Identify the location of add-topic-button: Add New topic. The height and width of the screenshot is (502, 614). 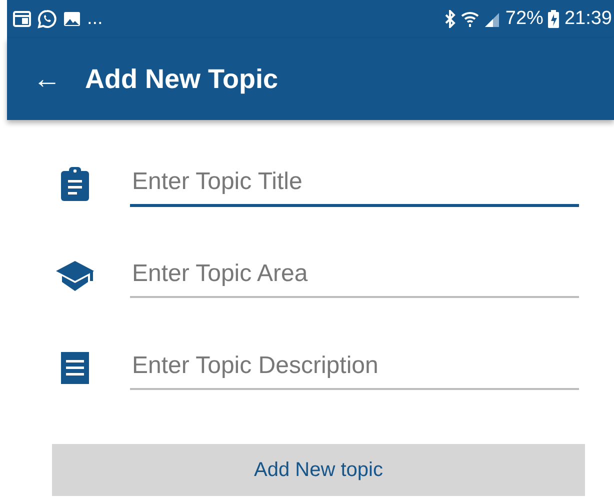
(318, 470).